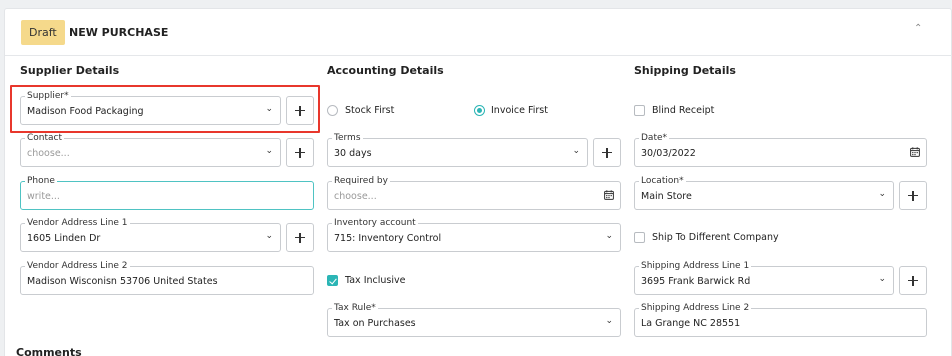 This screenshot has width=952, height=356. What do you see at coordinates (119, 32) in the screenshot?
I see `page-title: NEW PURCHASE` at bounding box center [119, 32].